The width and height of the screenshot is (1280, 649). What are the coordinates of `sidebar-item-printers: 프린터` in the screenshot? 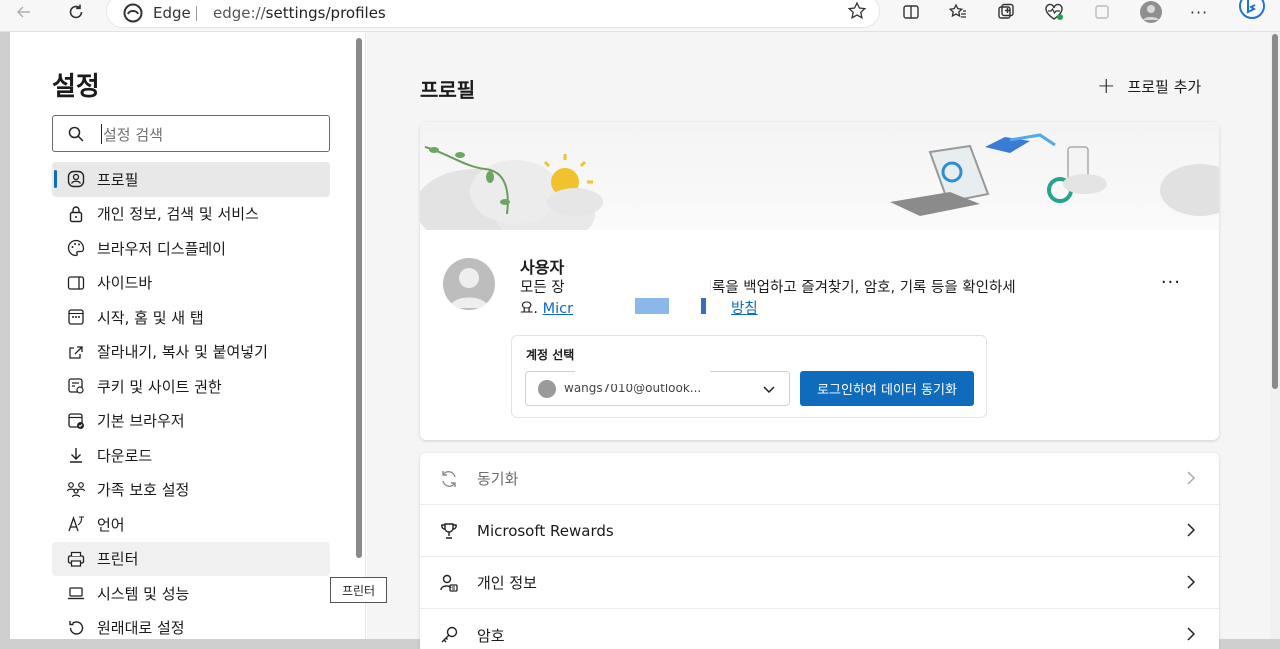 It's located at (191, 558).